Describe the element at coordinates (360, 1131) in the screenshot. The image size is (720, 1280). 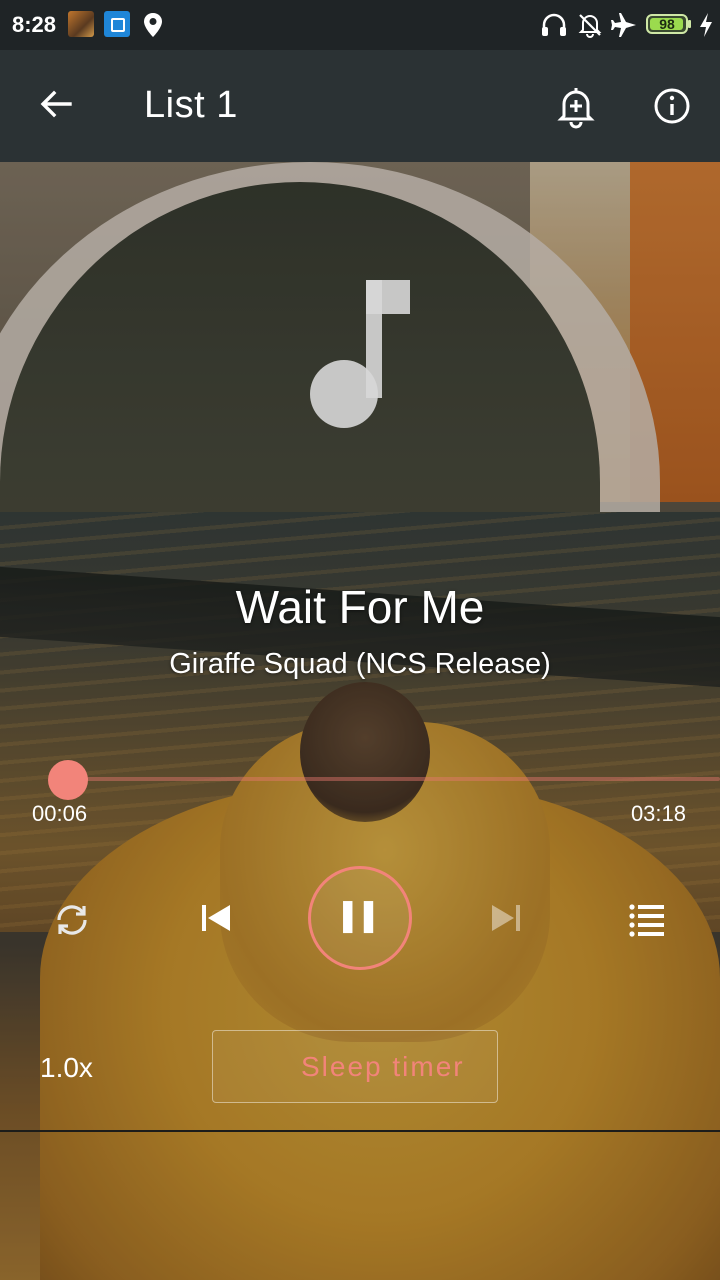
I see `divider` at that location.